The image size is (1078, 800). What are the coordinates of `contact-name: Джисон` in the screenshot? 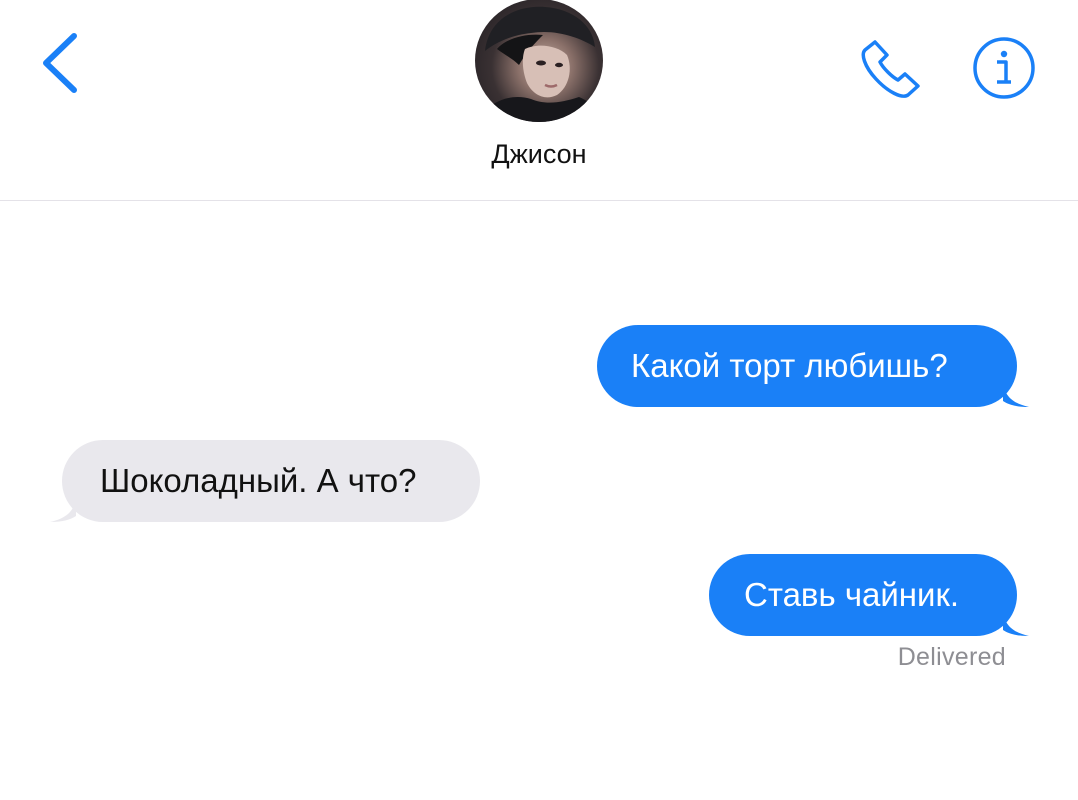 It's located at (539, 154).